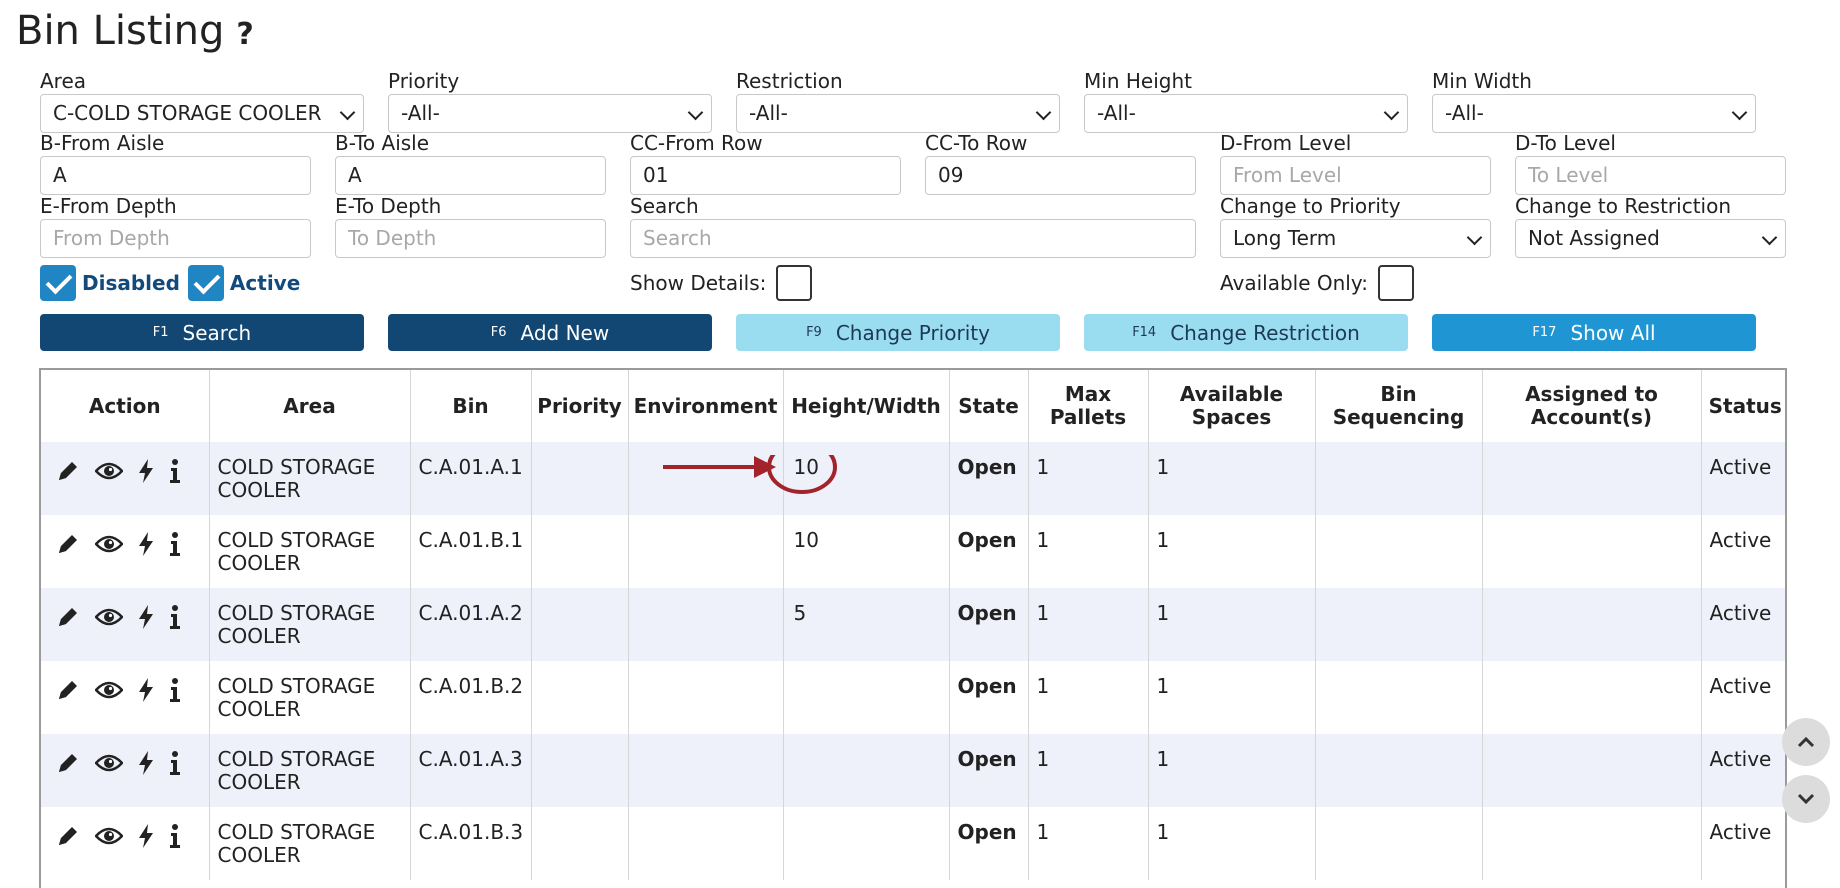 The height and width of the screenshot is (888, 1840). I want to click on cell-actions, so click(125, 551).